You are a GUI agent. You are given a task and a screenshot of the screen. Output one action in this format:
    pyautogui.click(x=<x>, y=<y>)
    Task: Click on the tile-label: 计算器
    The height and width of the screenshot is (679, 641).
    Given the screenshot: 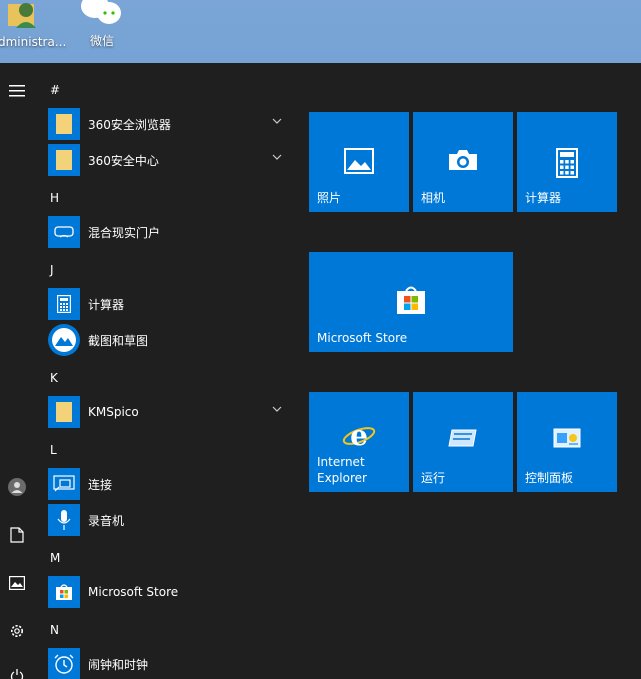 What is the action you would take?
    pyautogui.click(x=543, y=198)
    